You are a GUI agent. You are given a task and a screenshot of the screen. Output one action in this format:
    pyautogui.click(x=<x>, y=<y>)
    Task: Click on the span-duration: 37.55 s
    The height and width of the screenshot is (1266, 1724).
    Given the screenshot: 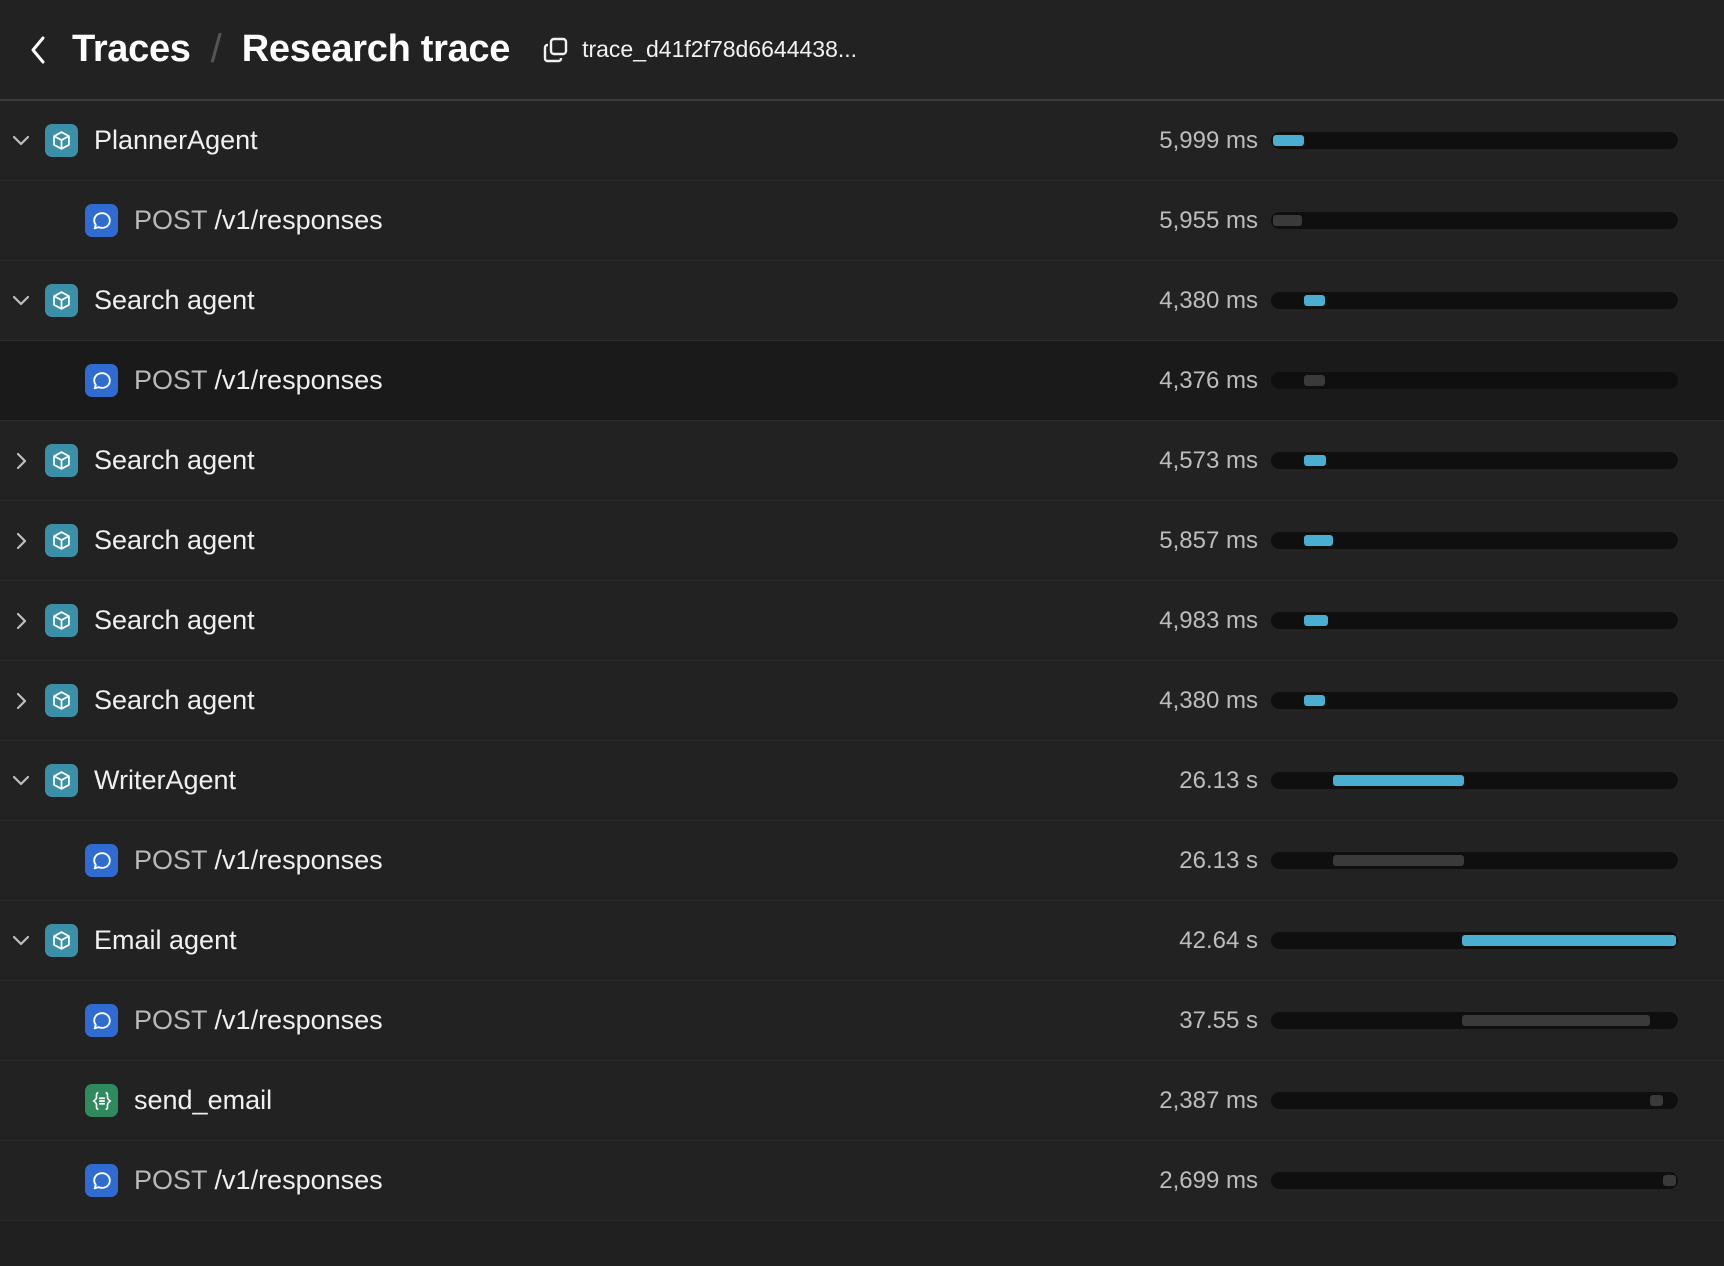 What is the action you would take?
    pyautogui.click(x=1218, y=1020)
    